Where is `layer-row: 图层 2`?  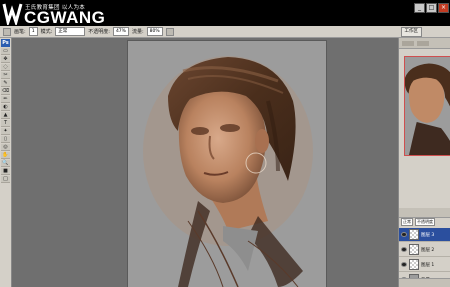 layer-row: 图层 2 is located at coordinates (424, 250).